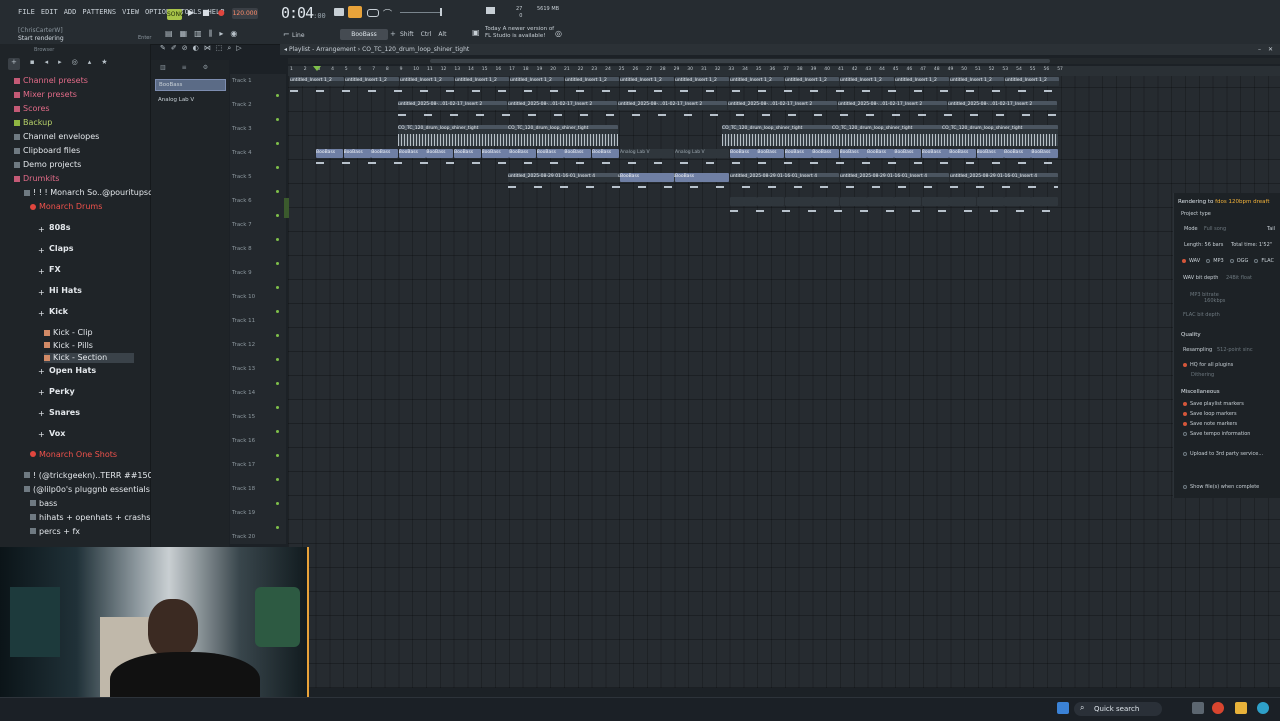 The image size is (1280, 721). What do you see at coordinates (90, 64) in the screenshot?
I see `up-icon: ▴` at bounding box center [90, 64].